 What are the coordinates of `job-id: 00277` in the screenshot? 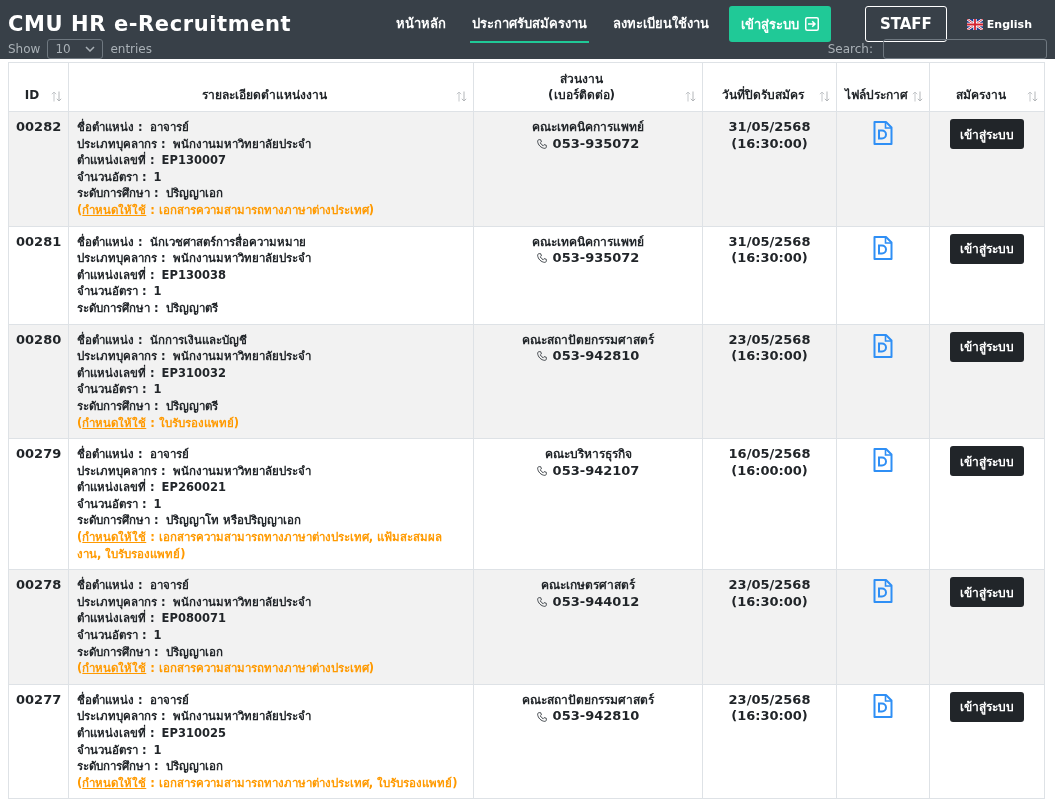 It's located at (39, 699).